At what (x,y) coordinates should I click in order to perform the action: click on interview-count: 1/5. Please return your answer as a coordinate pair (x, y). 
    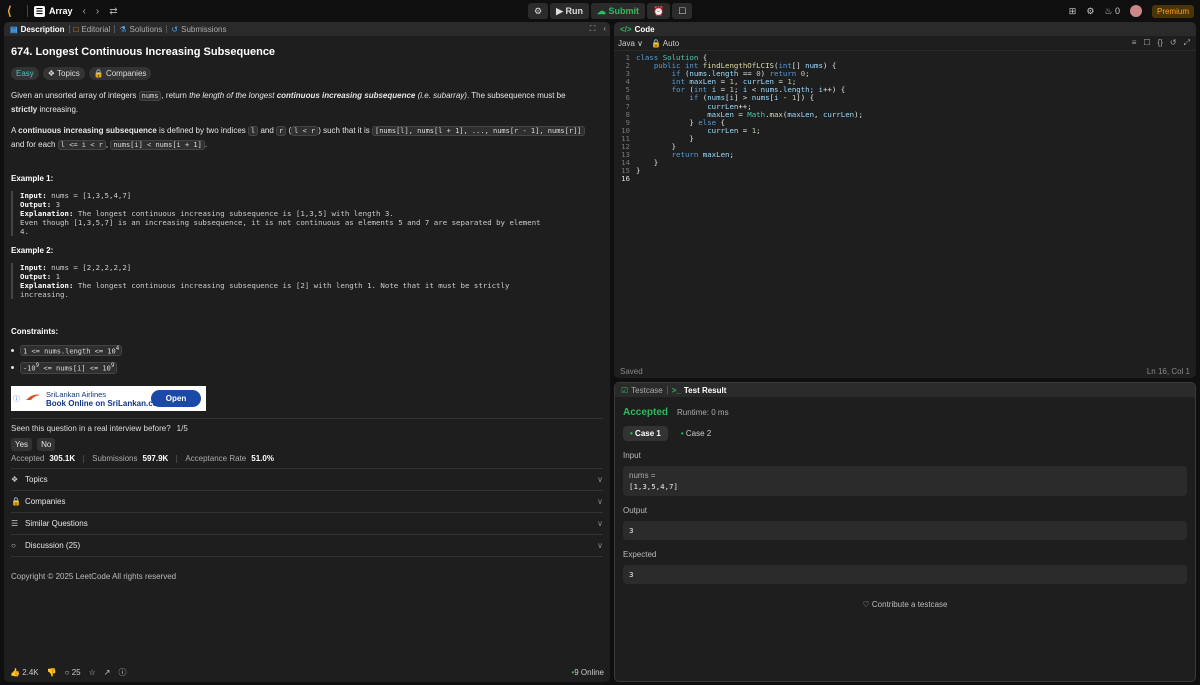
    Looking at the image, I should click on (182, 428).